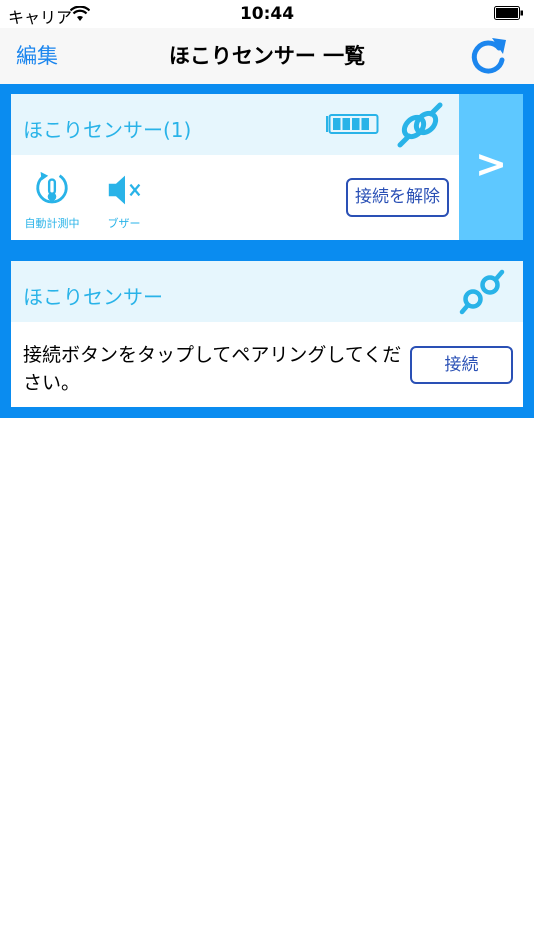 Image resolution: width=534 pixels, height=950 pixels. I want to click on device-detail-button: >, so click(491, 167).